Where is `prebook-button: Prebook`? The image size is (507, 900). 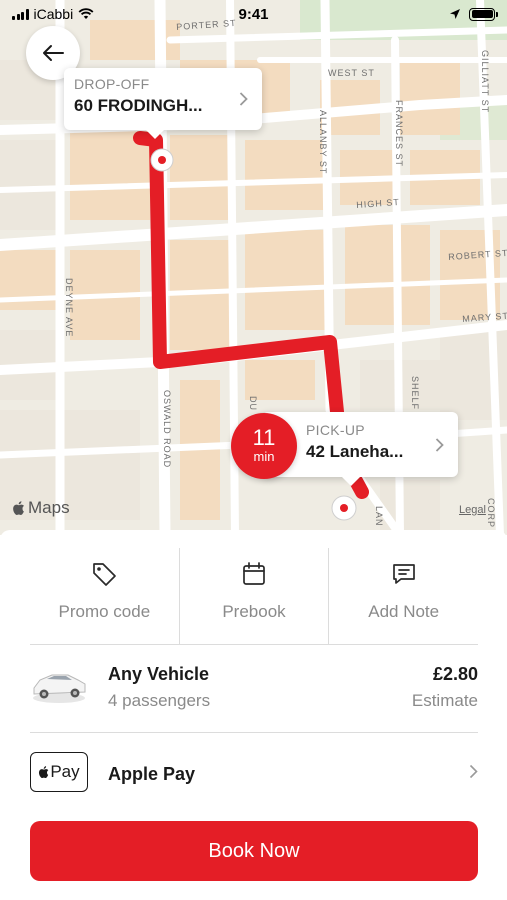 prebook-button: Prebook is located at coordinates (253, 596).